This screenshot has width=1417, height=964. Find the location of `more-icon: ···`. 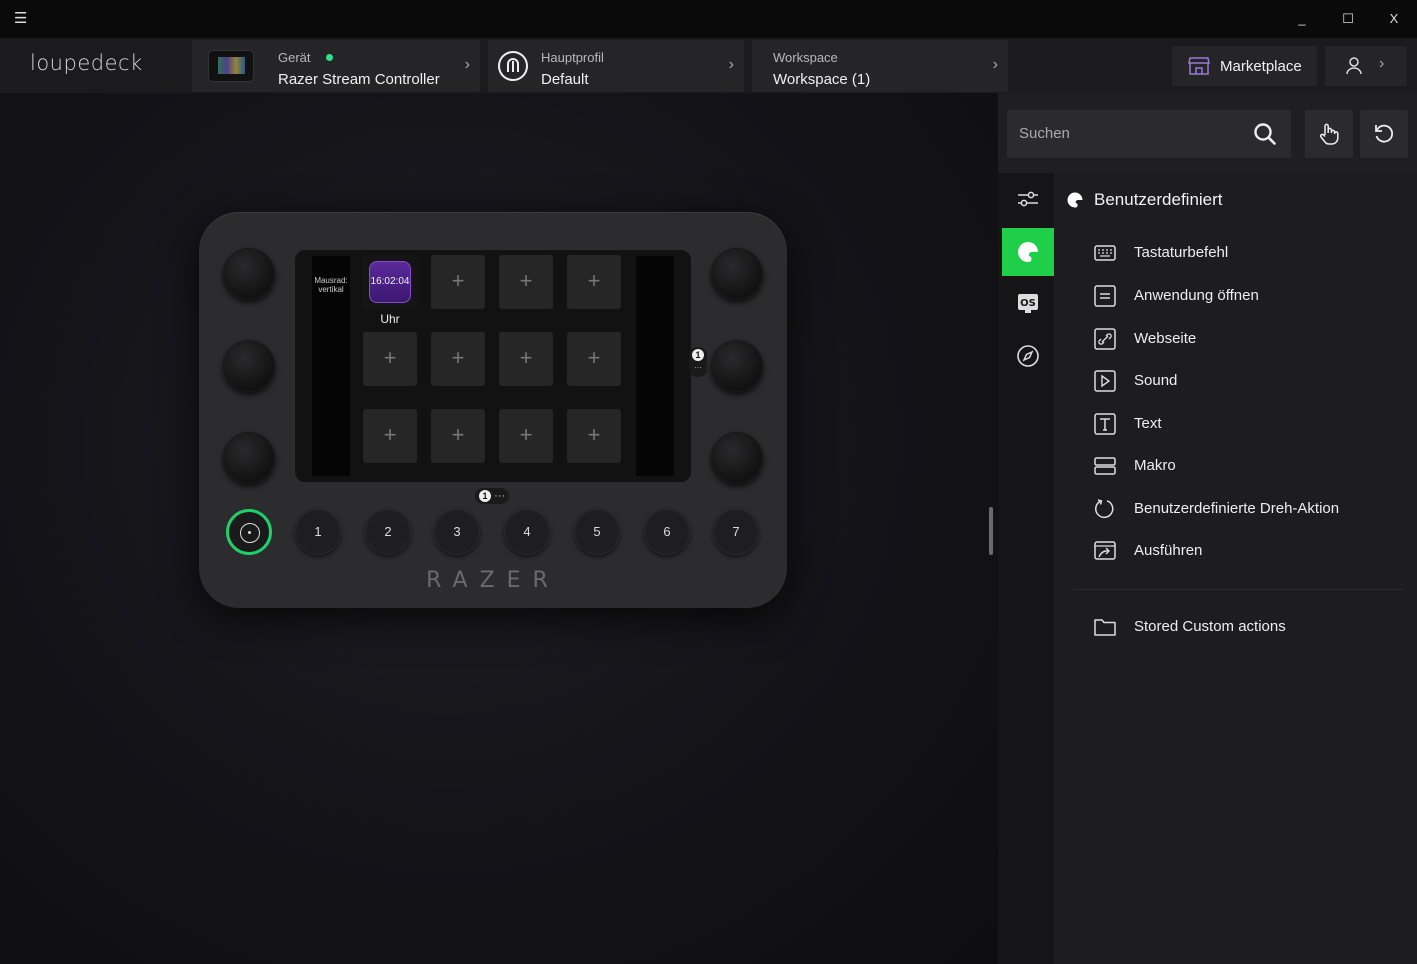

more-icon: ··· is located at coordinates (698, 367).